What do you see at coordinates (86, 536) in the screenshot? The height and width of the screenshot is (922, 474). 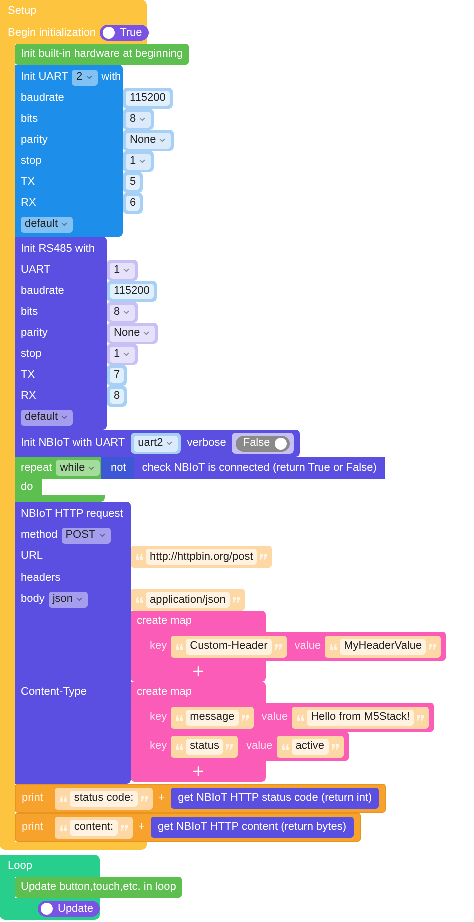 I see `dropdown: POST` at bounding box center [86, 536].